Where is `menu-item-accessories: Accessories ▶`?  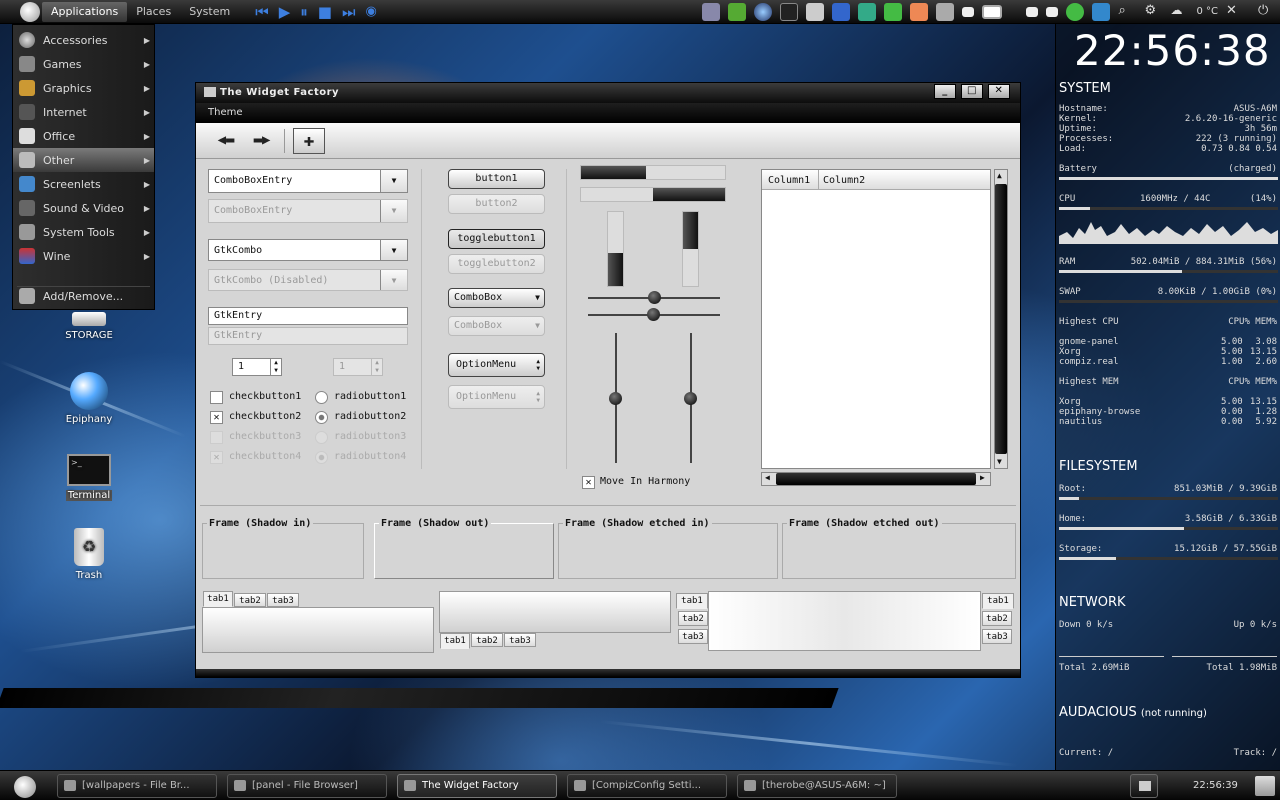
menu-item-accessories: Accessories ▶ is located at coordinates (83, 40).